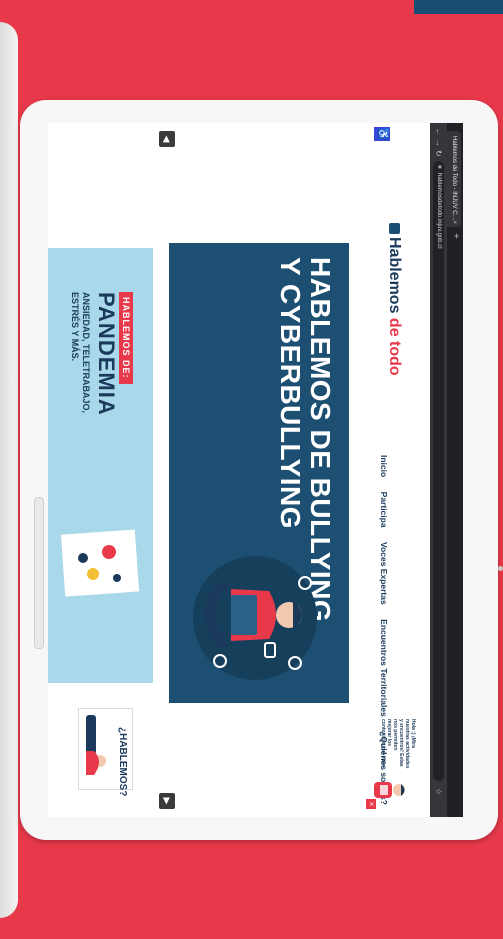 This screenshot has height=939, width=503. I want to click on nav-voces-expertas: Voces Expertas, so click(384, 573).